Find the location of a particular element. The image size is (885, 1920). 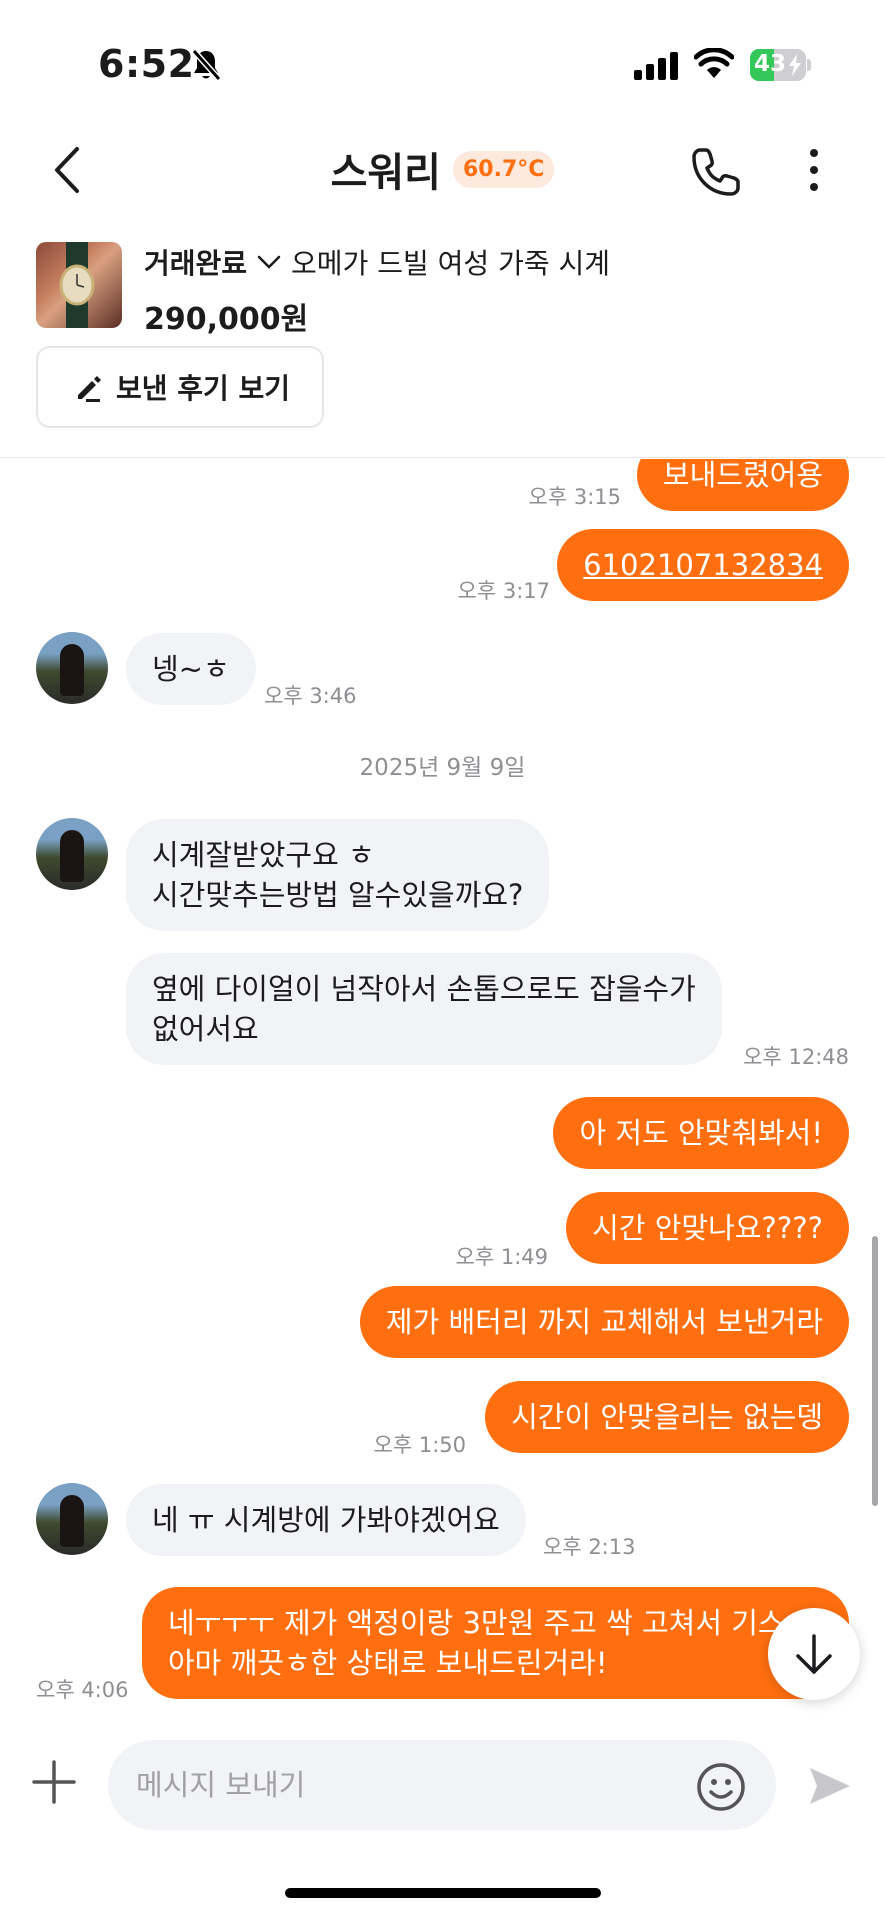

product-name: 오메가 드빌 여성 가죽 시계 is located at coordinates (451, 263).